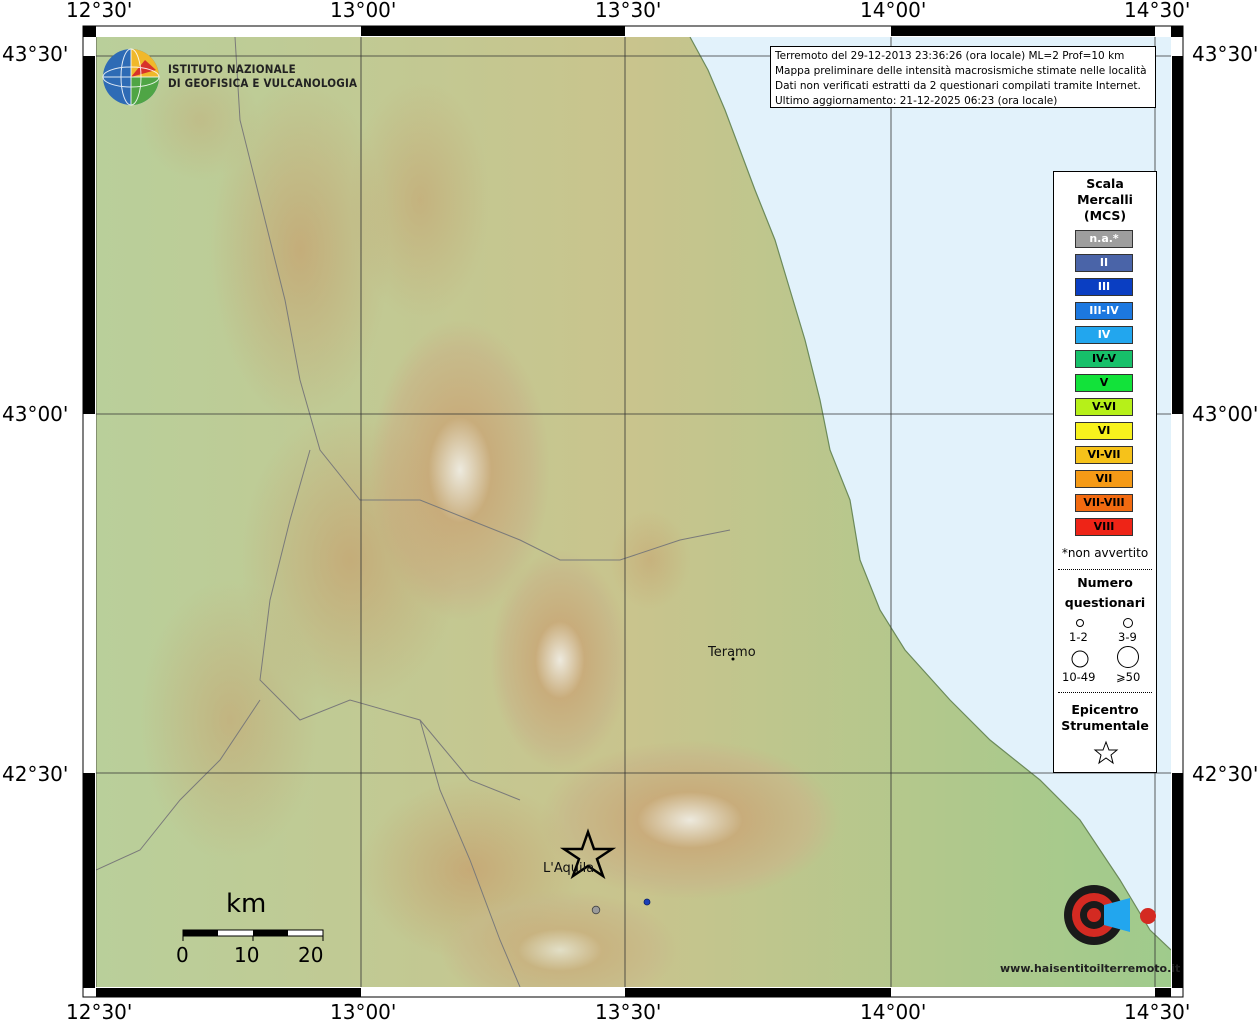 The width and height of the screenshot is (1257, 1024). Describe the element at coordinates (99, 11) in the screenshot. I see `lon-label-top-1: 12°30'` at that location.